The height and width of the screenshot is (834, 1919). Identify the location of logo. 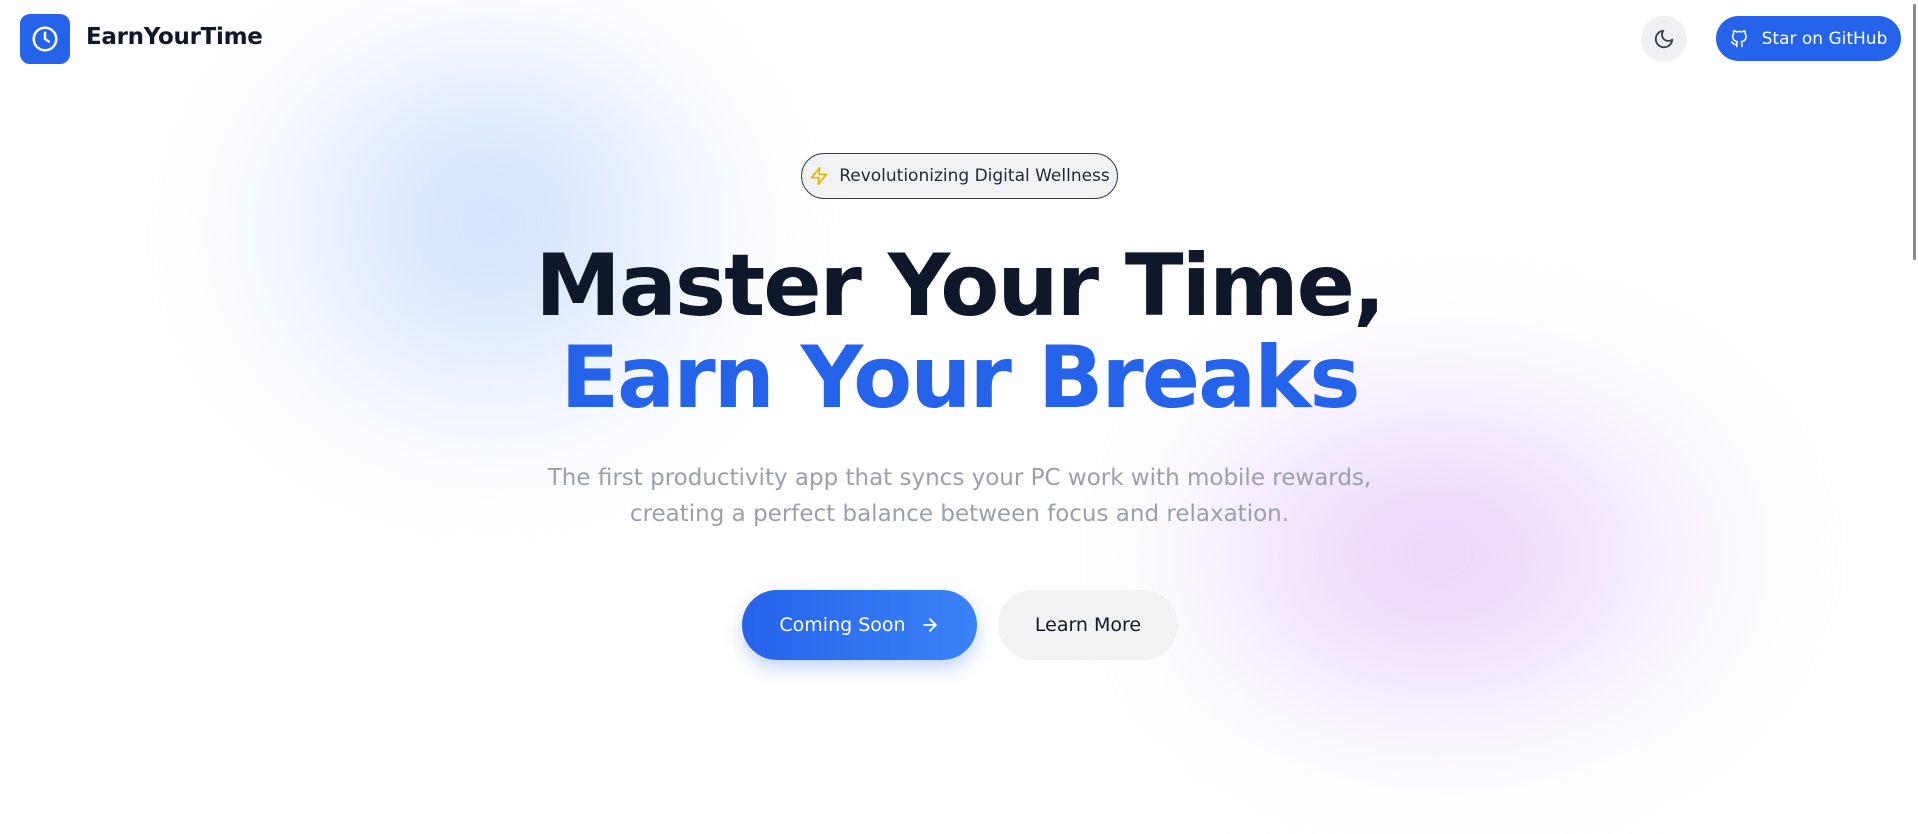
(45, 39).